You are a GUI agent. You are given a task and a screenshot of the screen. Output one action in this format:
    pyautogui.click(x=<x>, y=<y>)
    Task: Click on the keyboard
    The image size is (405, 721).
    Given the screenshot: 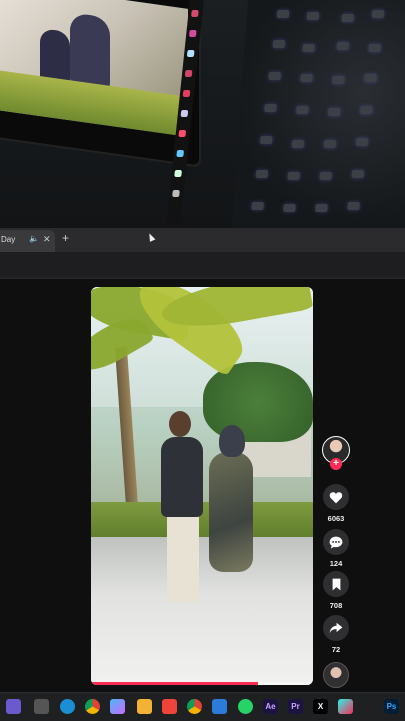 What is the action you would take?
    pyautogui.click(x=318, y=115)
    